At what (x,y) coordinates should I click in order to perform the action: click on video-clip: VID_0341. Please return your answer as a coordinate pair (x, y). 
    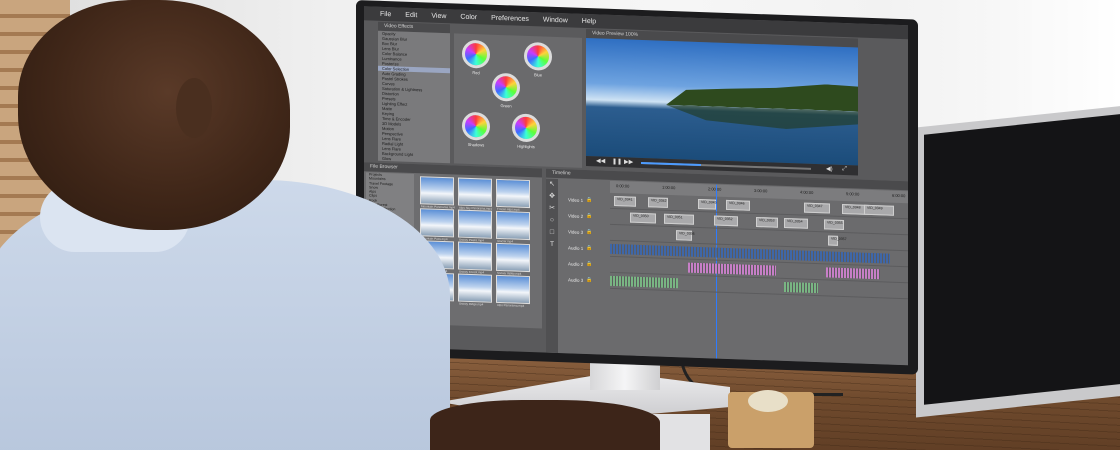
    Looking at the image, I should click on (625, 201).